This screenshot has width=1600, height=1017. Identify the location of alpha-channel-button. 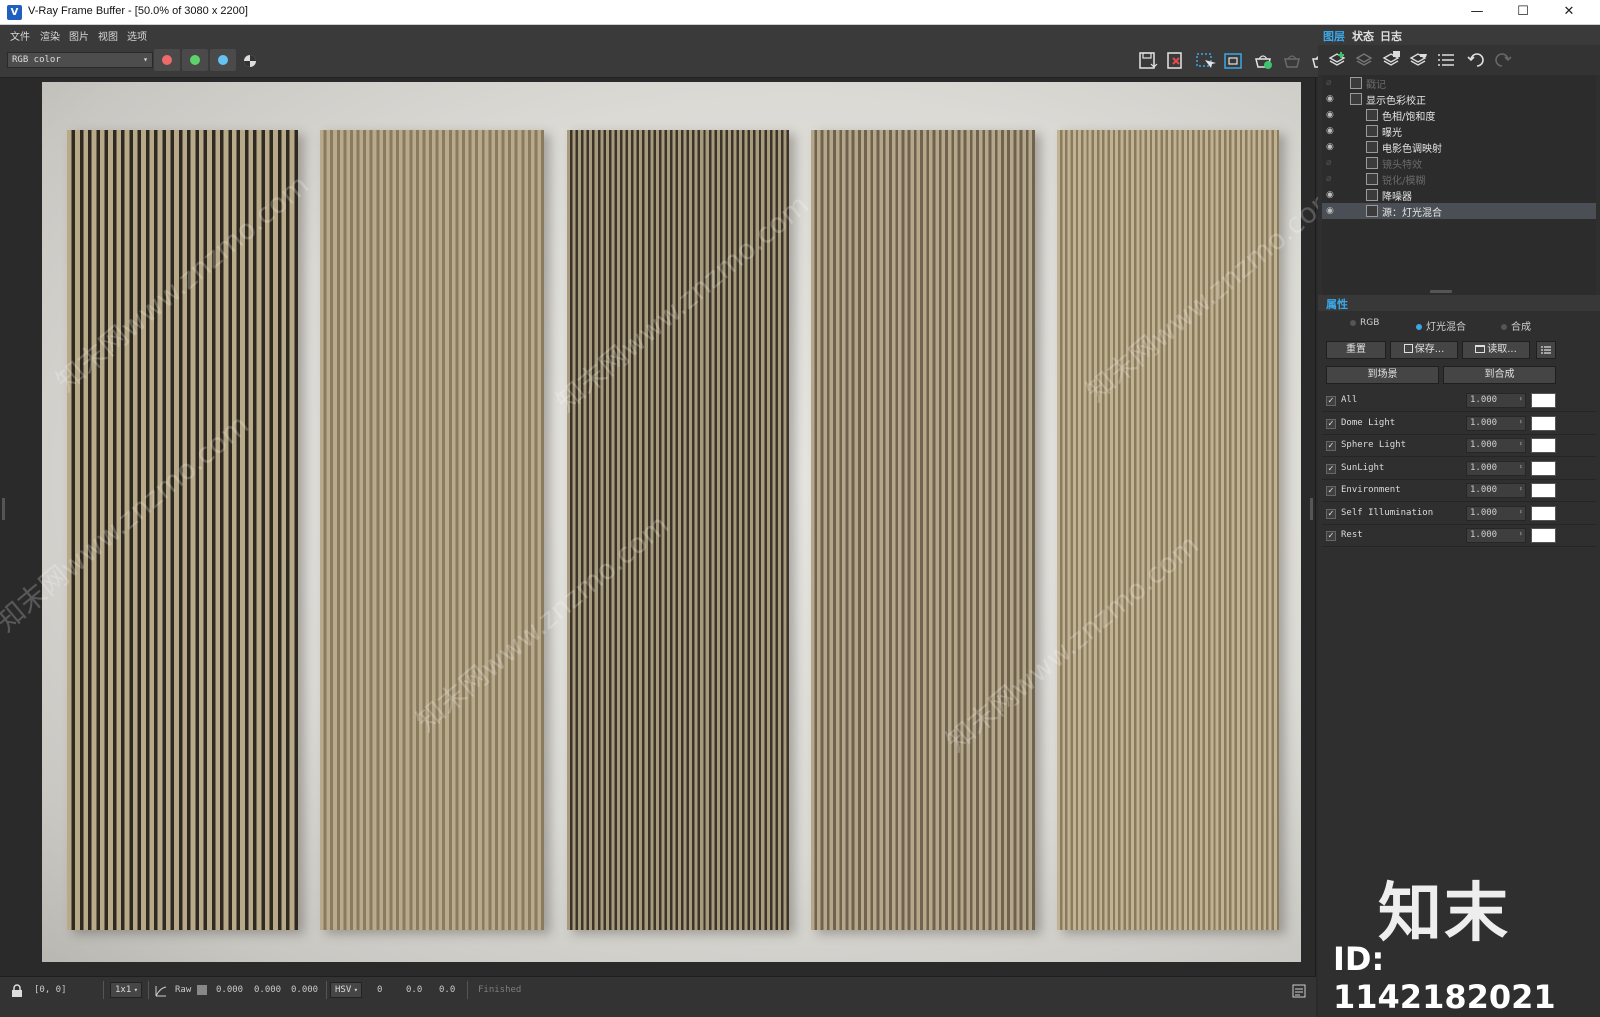
(250, 60).